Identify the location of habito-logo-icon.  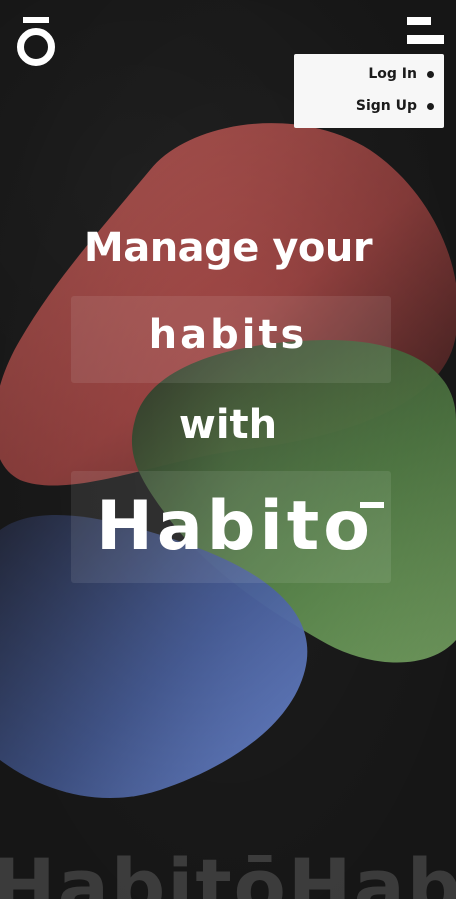
(36, 41).